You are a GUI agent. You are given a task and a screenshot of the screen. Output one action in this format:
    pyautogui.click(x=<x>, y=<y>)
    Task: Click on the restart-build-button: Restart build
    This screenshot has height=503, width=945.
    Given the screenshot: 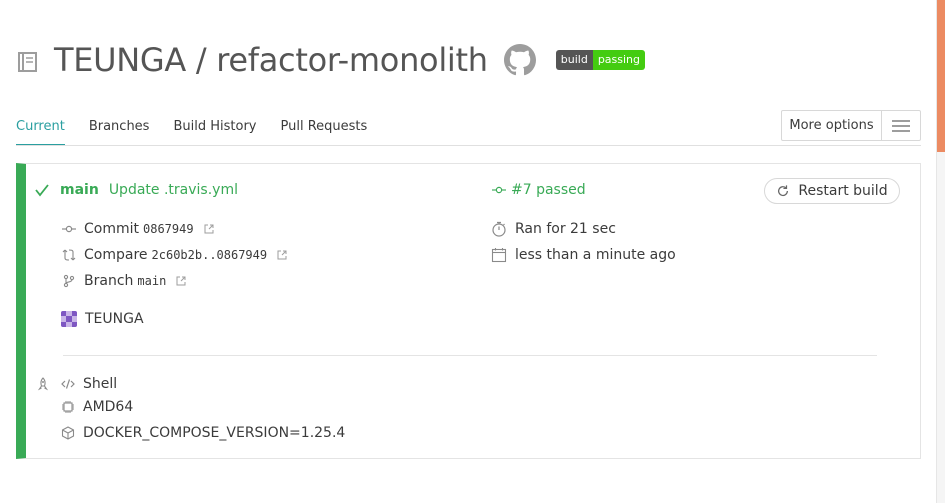 What is the action you would take?
    pyautogui.click(x=832, y=191)
    